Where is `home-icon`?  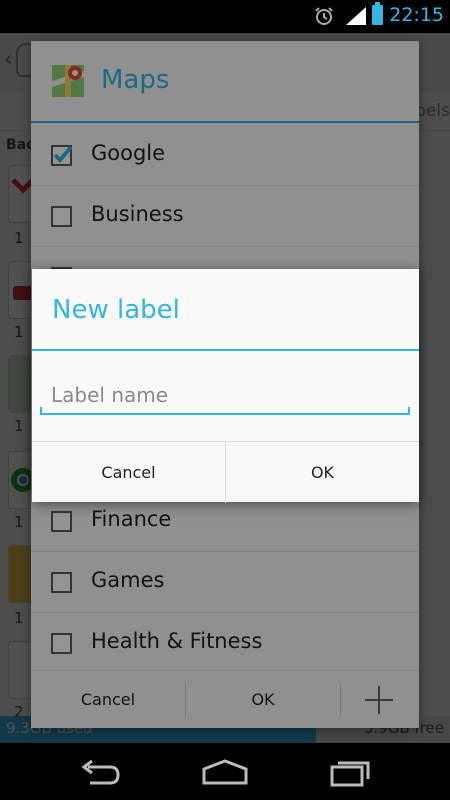 home-icon is located at coordinates (225, 772).